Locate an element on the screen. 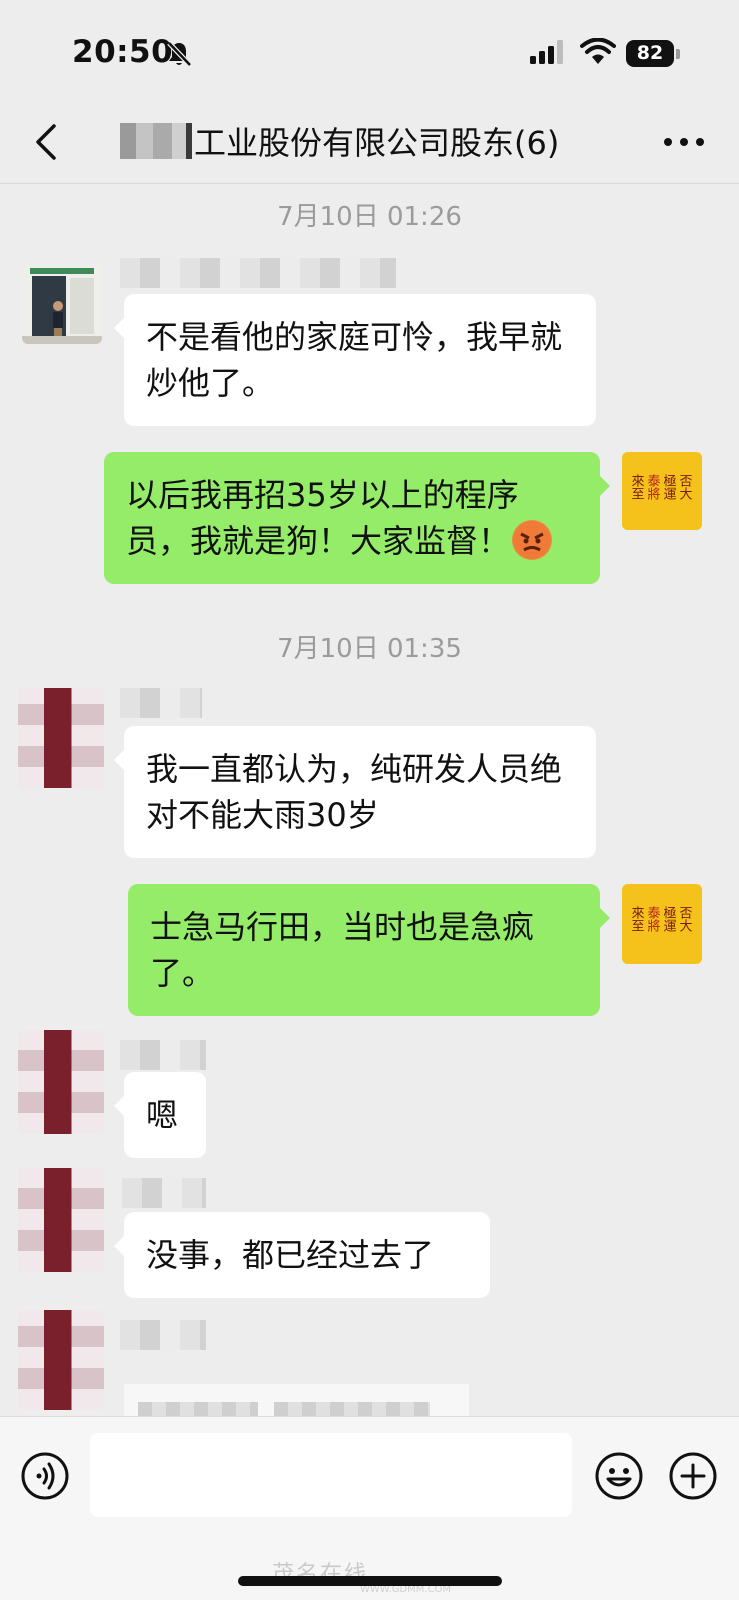 This screenshot has width=739, height=1600. signal-icon is located at coordinates (546, 52).